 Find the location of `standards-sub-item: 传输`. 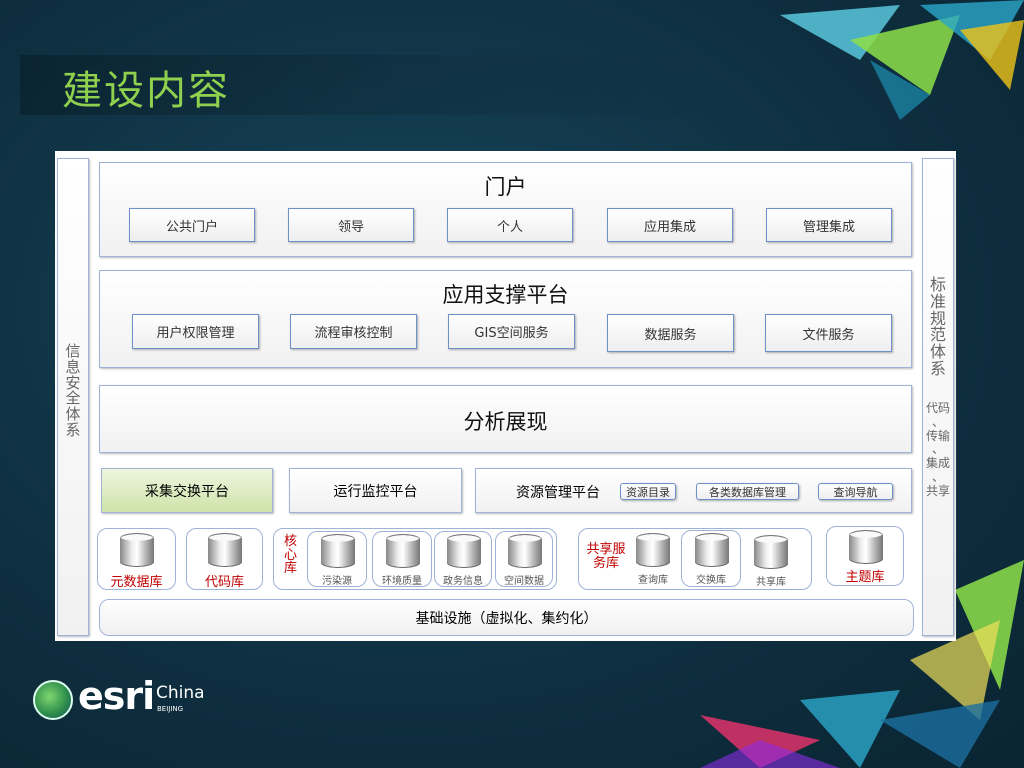

standards-sub-item: 传输 is located at coordinates (937, 435).